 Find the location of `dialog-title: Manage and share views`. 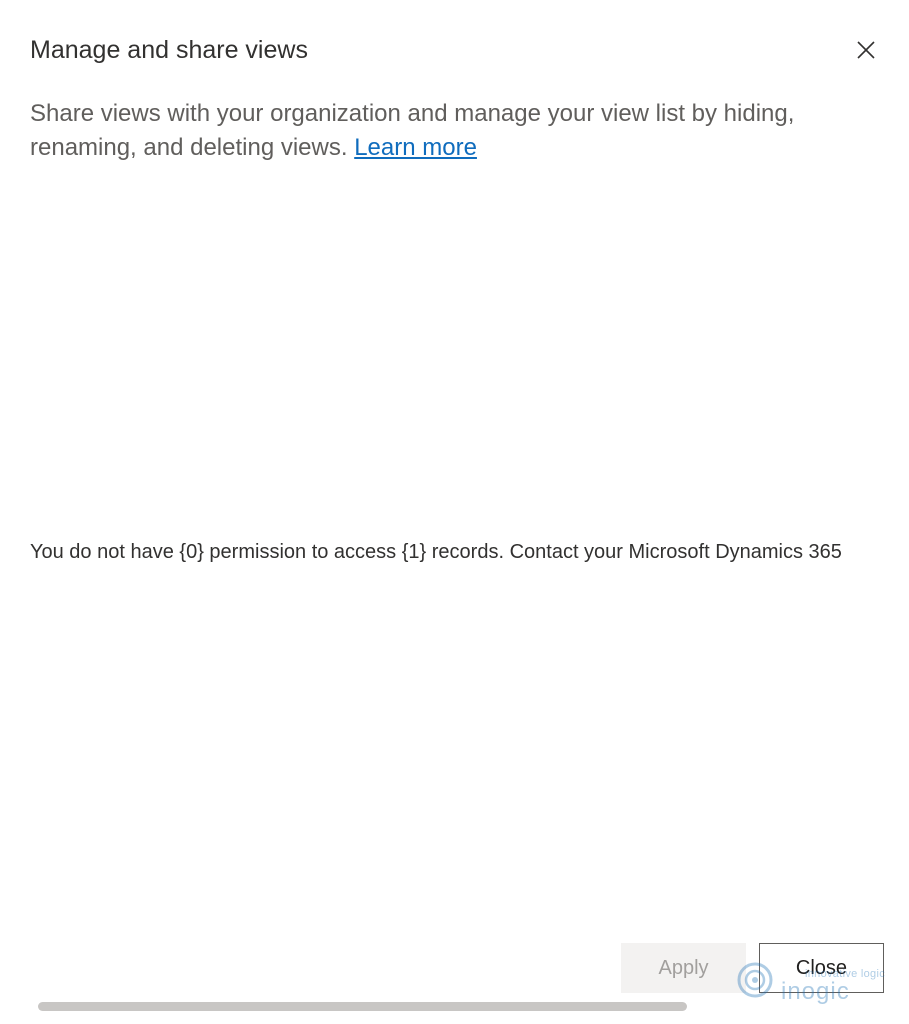

dialog-title: Manage and share views is located at coordinates (169, 50).